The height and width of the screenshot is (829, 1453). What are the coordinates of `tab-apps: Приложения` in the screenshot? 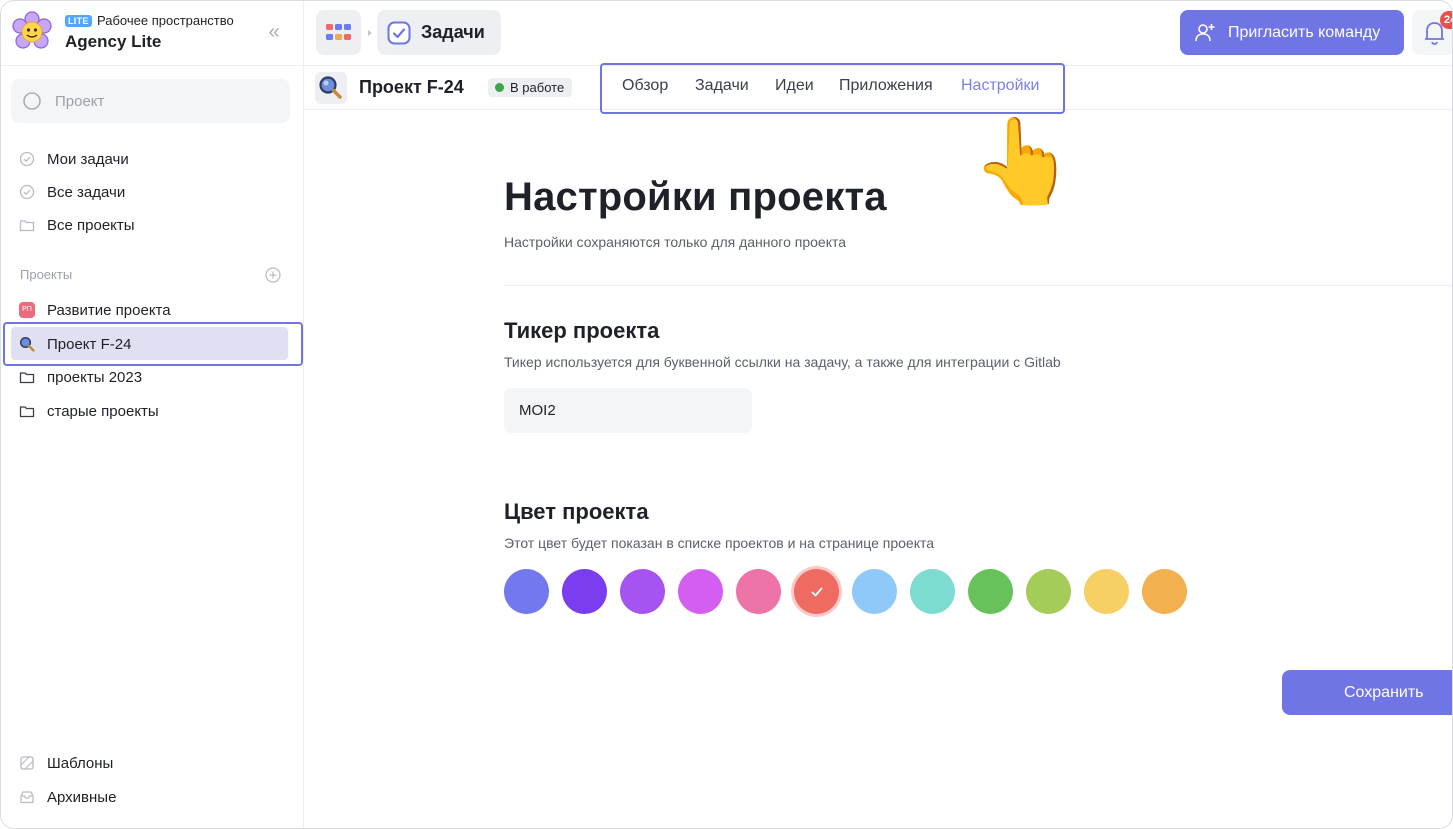 It's located at (886, 86).